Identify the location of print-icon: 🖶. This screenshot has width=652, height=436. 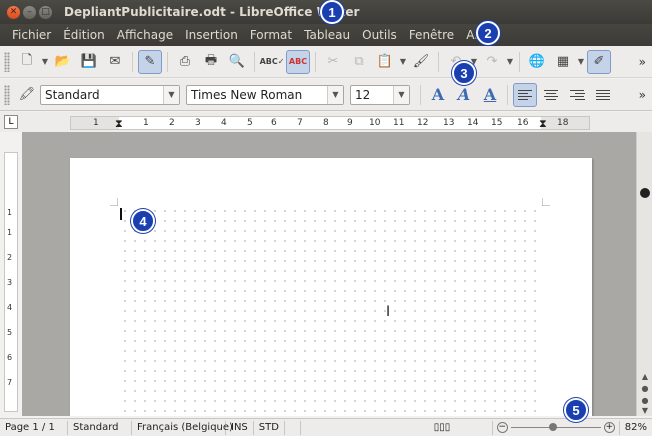
(211, 62).